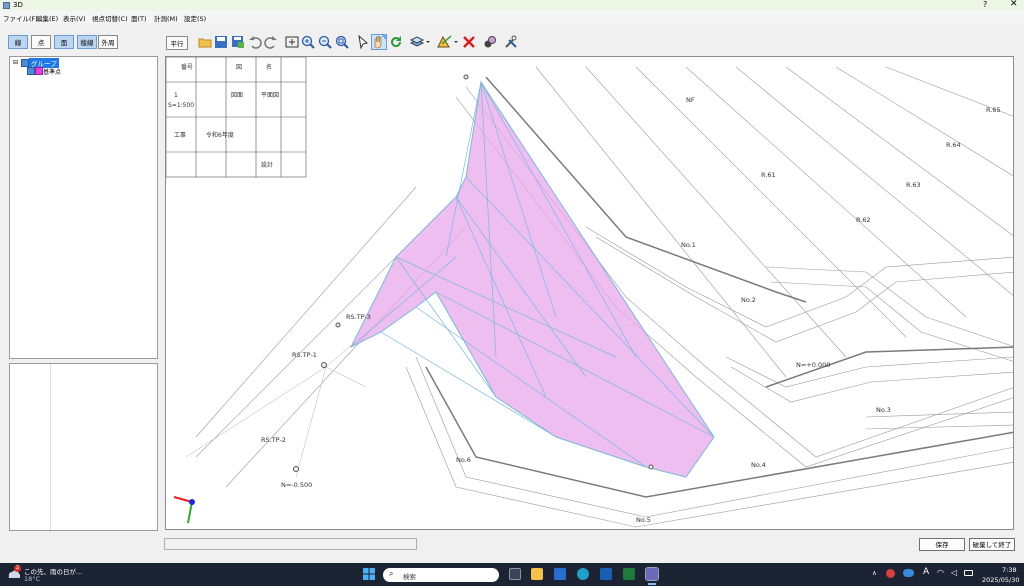 This screenshot has height=586, width=1024. What do you see at coordinates (469, 42) in the screenshot?
I see `delete-icon` at bounding box center [469, 42].